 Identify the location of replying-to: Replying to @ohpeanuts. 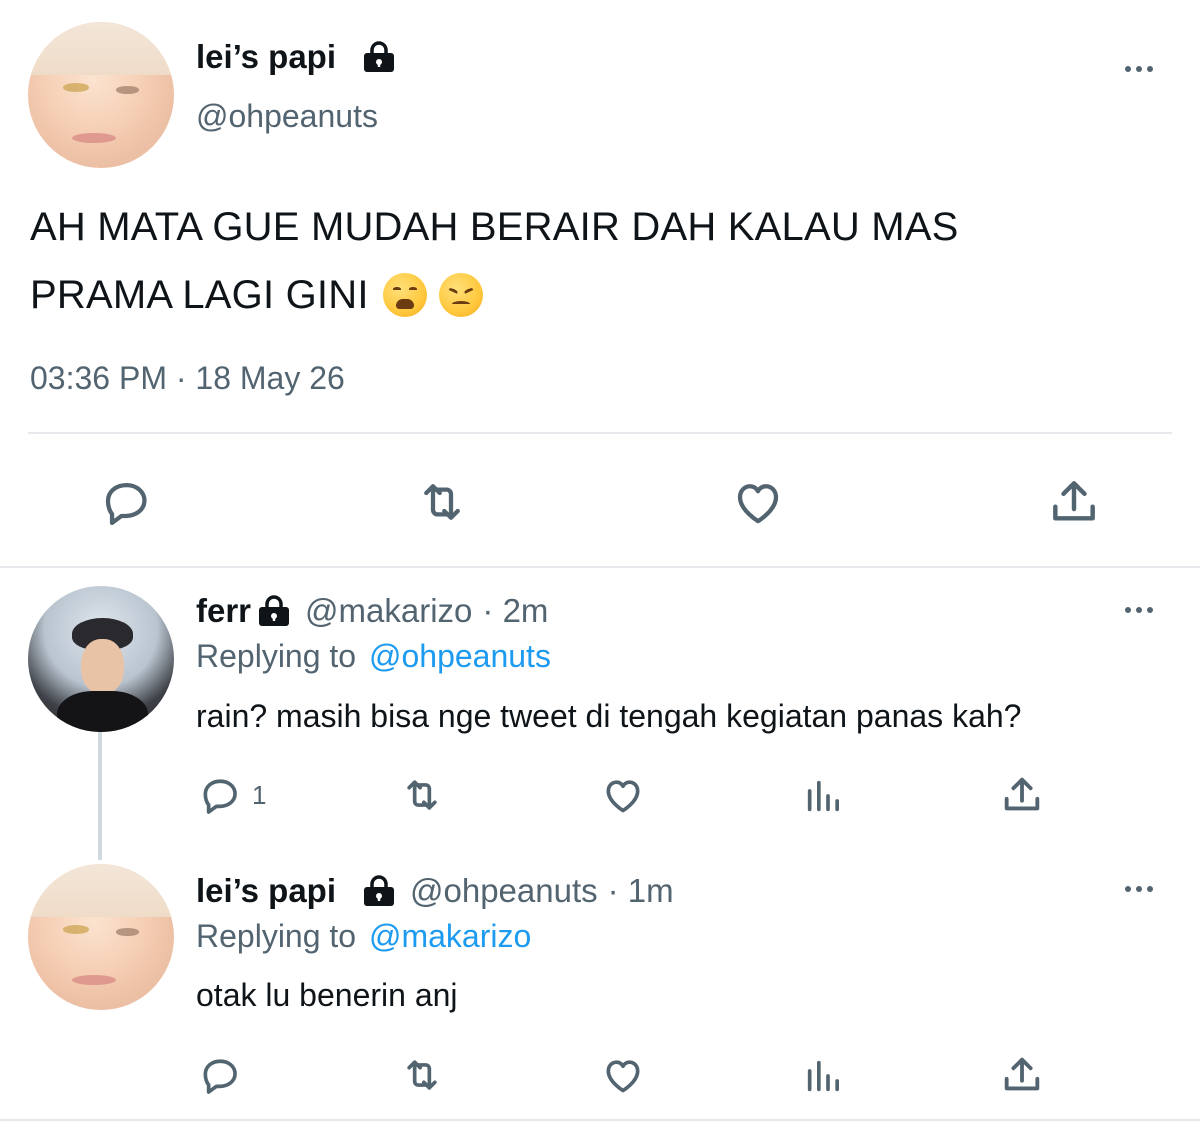
(373, 656).